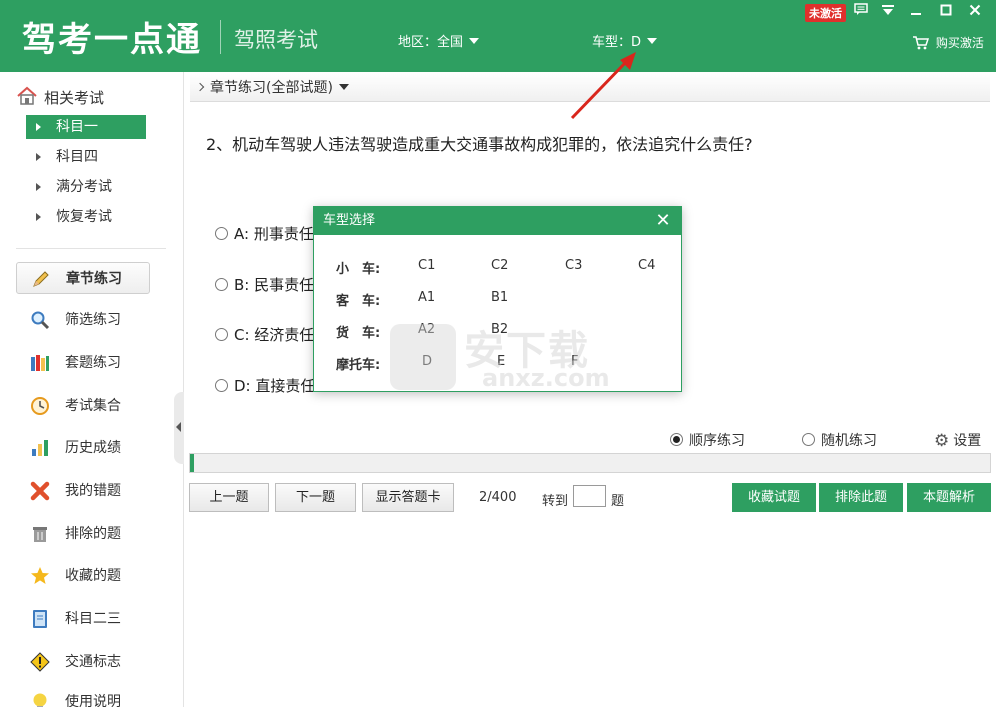 The image size is (996, 707). Describe the element at coordinates (663, 221) in the screenshot. I see `close-icon: ✕` at that location.